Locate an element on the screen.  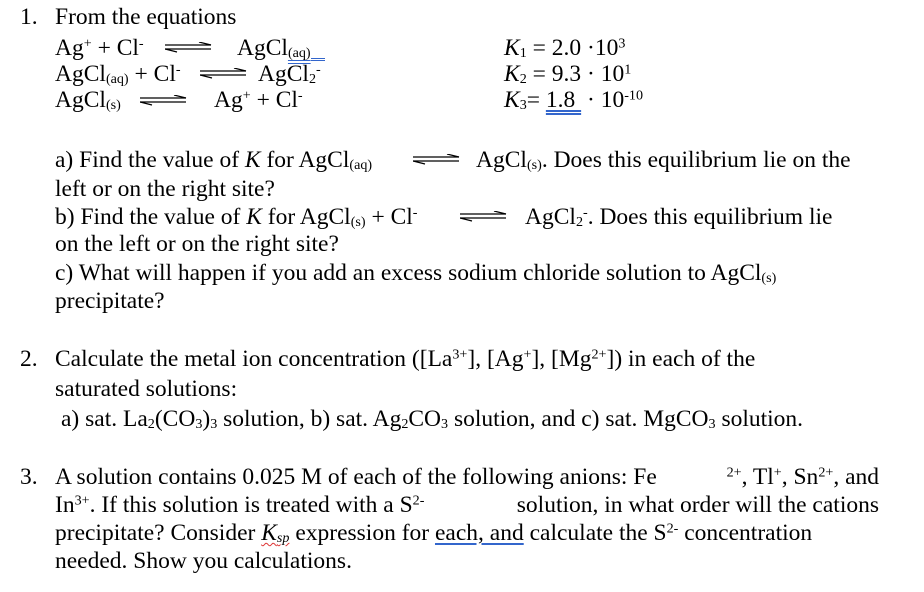
question-1c-line-2: precipitate? is located at coordinates (110, 301).